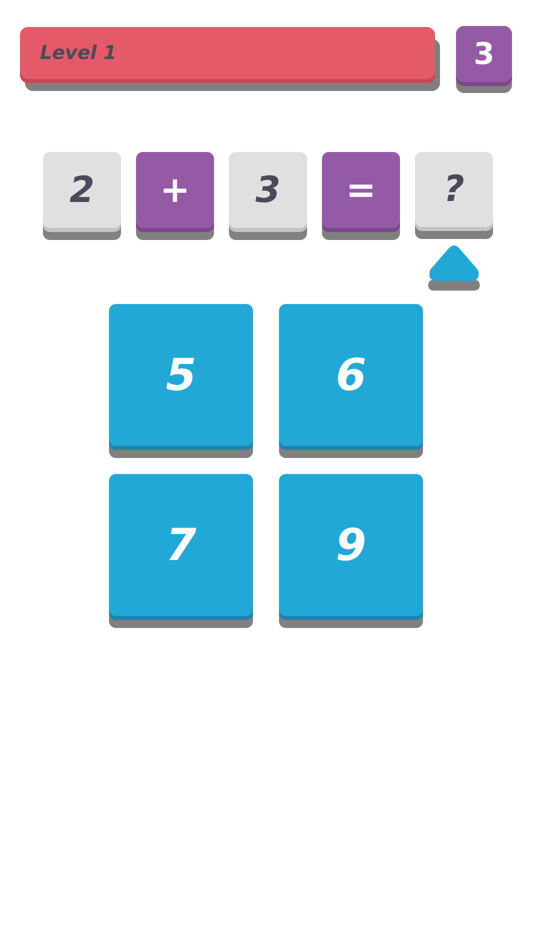  Describe the element at coordinates (175, 190) in the screenshot. I see `operator-tile: +` at that location.